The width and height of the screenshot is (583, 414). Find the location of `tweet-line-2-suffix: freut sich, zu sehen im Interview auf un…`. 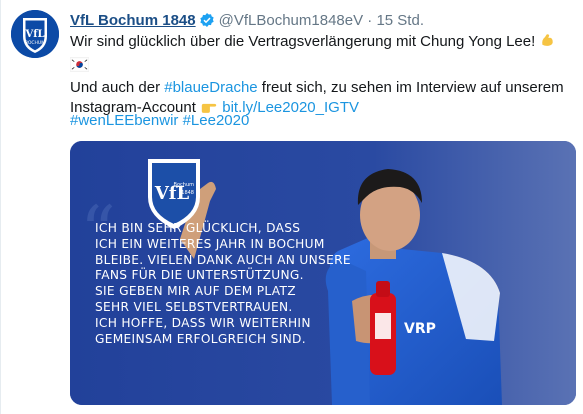

tweet-line-2-suffix: freut sich, zu sehen im Interview auf un… is located at coordinates (410, 87).